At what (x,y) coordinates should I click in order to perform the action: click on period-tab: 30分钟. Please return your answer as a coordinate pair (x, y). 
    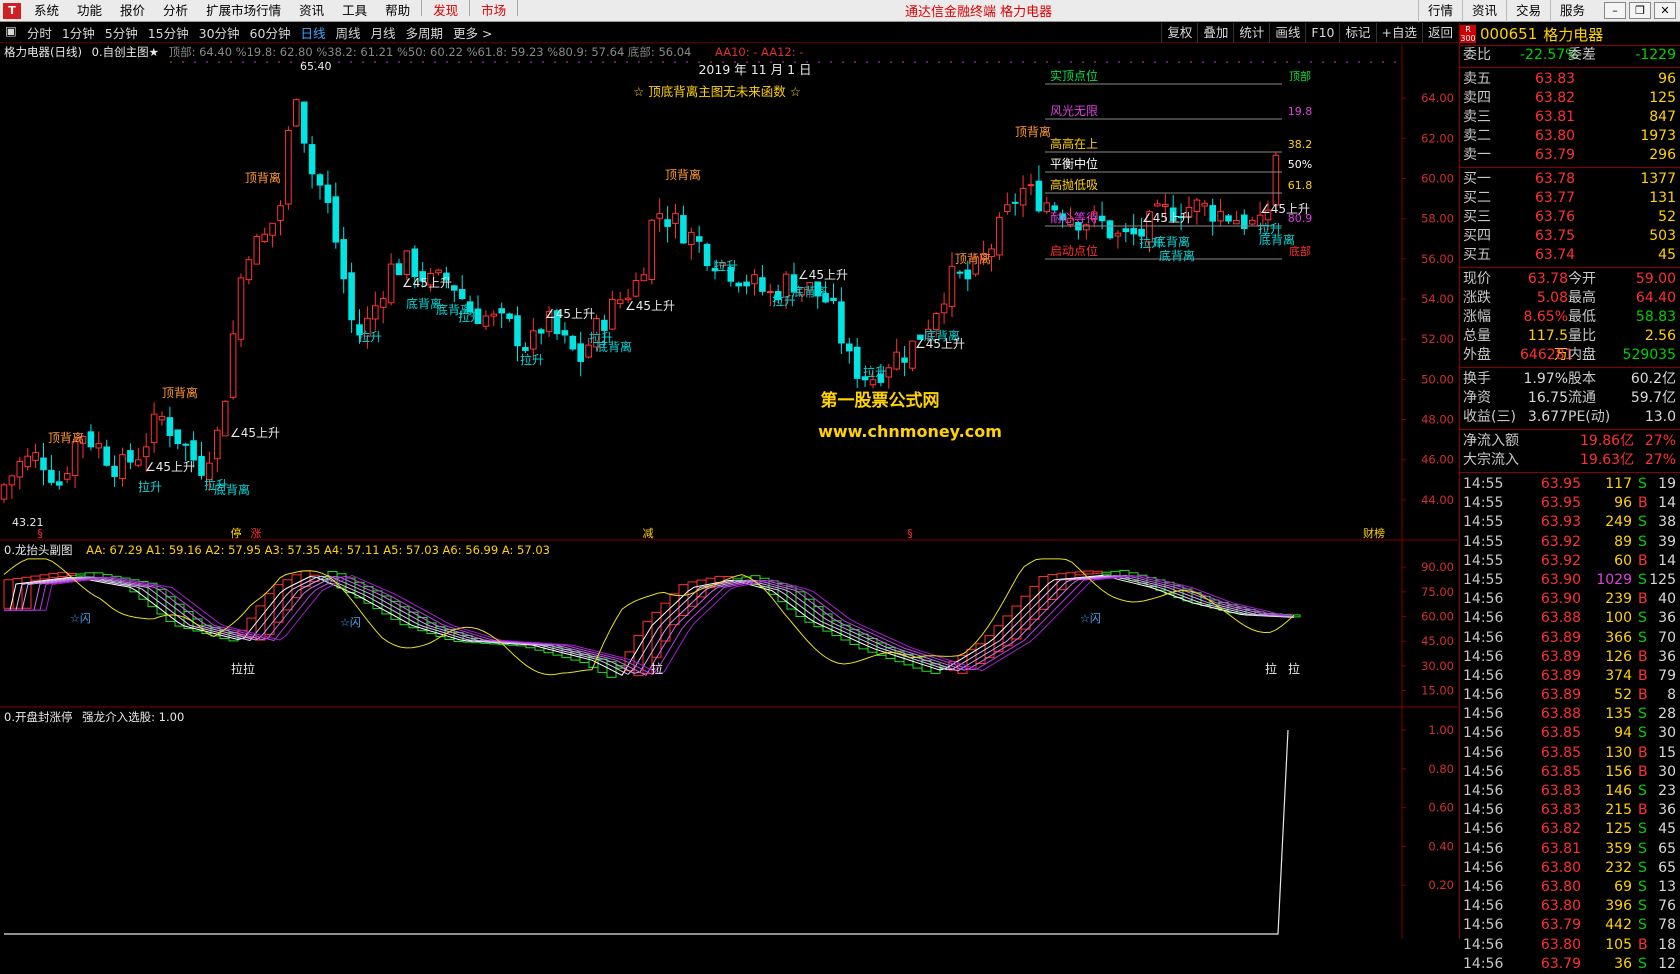
    Looking at the image, I should click on (219, 32).